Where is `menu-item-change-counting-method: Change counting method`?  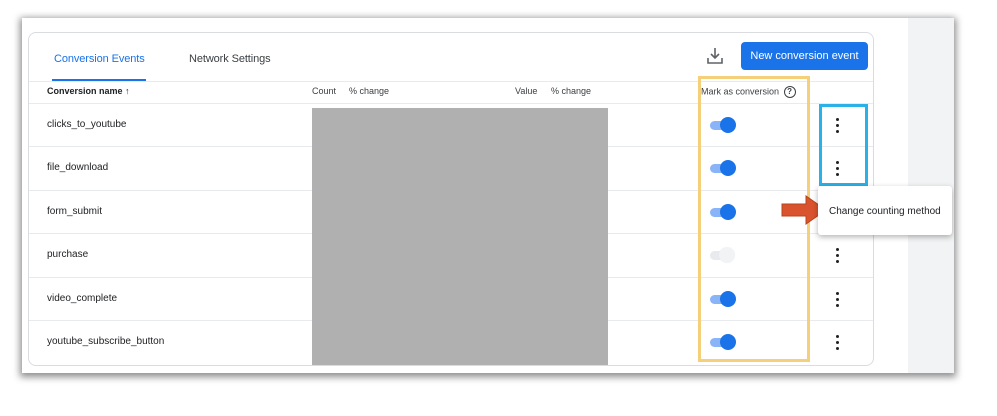 menu-item-change-counting-method: Change counting method is located at coordinates (885, 211).